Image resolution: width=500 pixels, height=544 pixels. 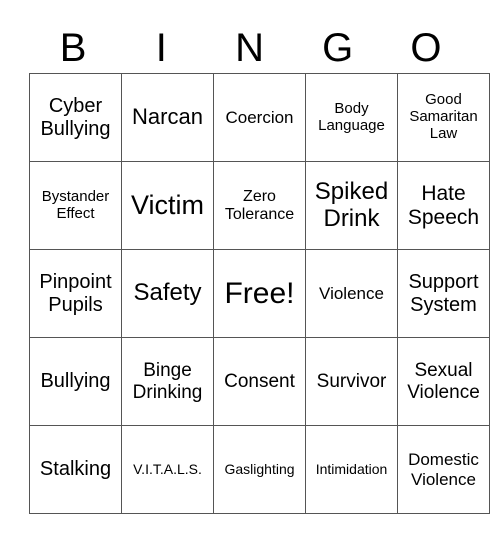 What do you see at coordinates (73, 48) in the screenshot?
I see `header-letter-b: B` at bounding box center [73, 48].